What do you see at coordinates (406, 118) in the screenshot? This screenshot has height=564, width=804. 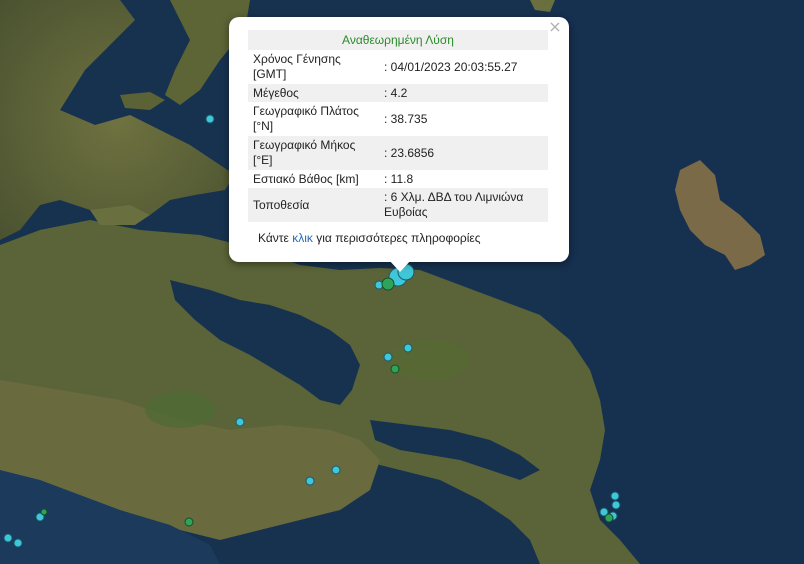 I see `latitude-value: : 38.735` at bounding box center [406, 118].